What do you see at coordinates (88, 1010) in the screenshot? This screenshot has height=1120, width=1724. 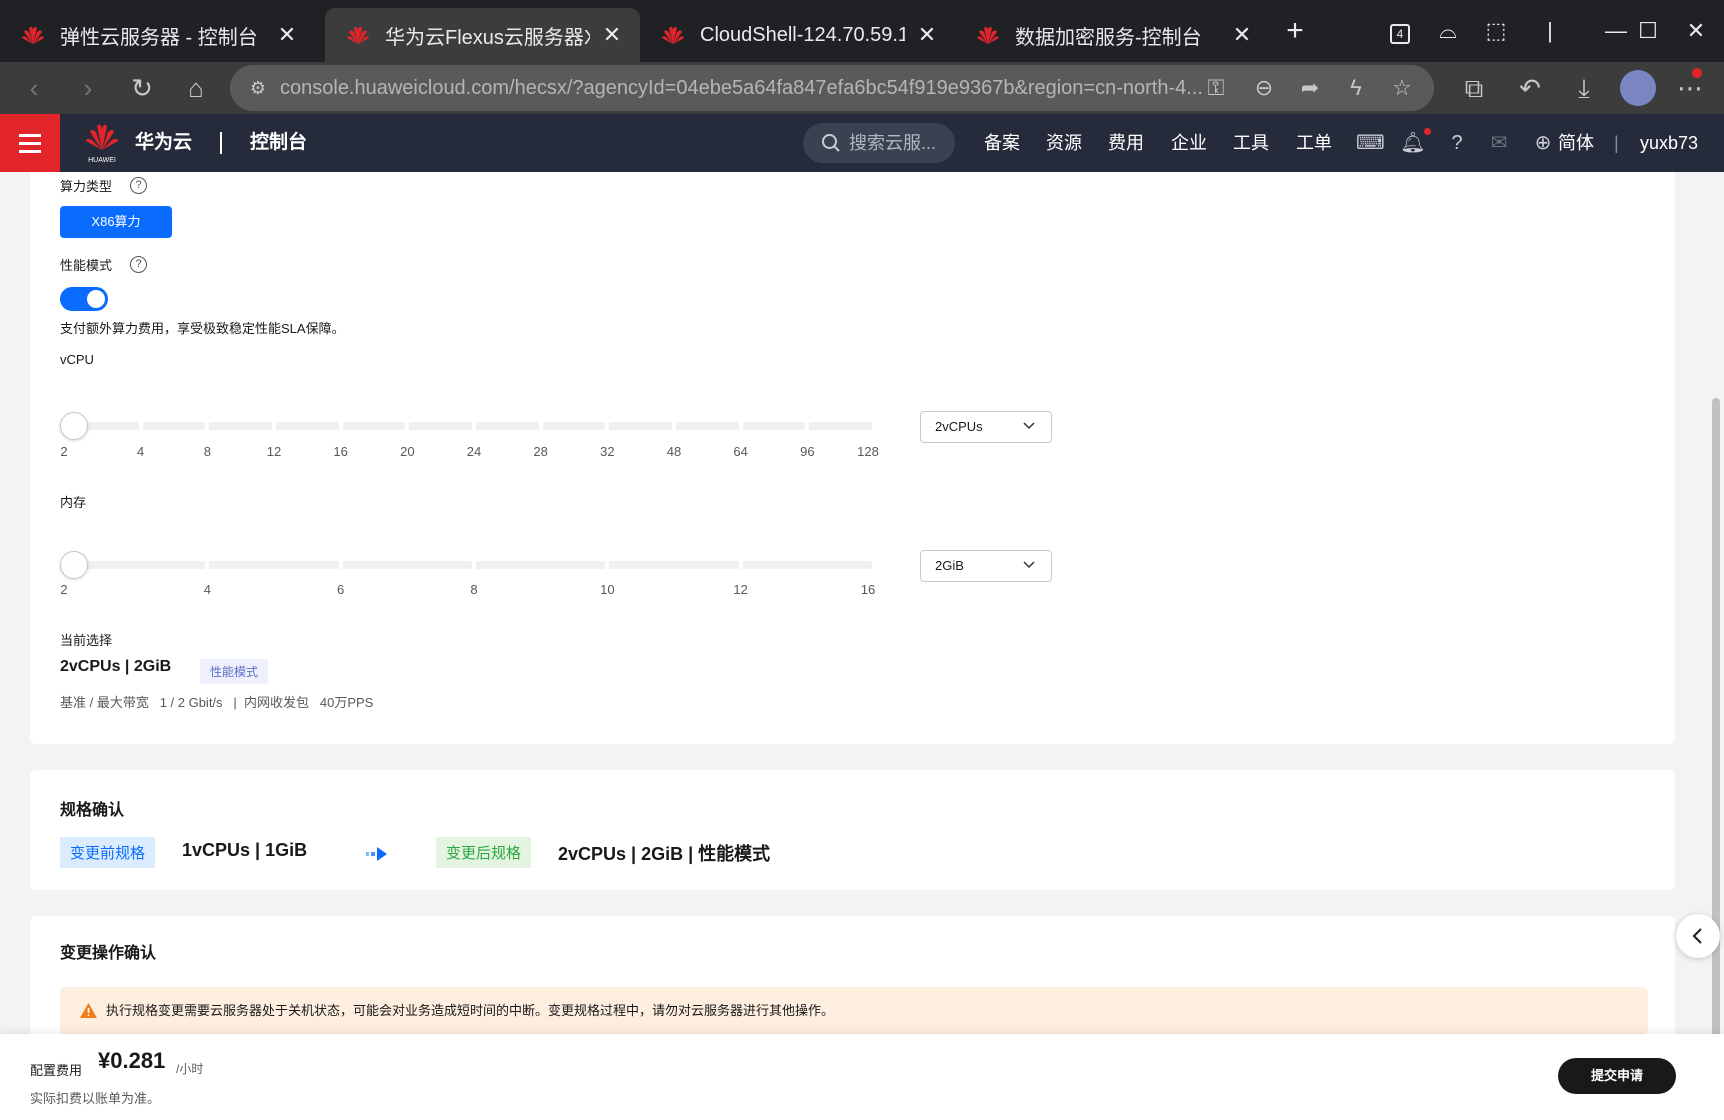 I see `warning-icon` at bounding box center [88, 1010].